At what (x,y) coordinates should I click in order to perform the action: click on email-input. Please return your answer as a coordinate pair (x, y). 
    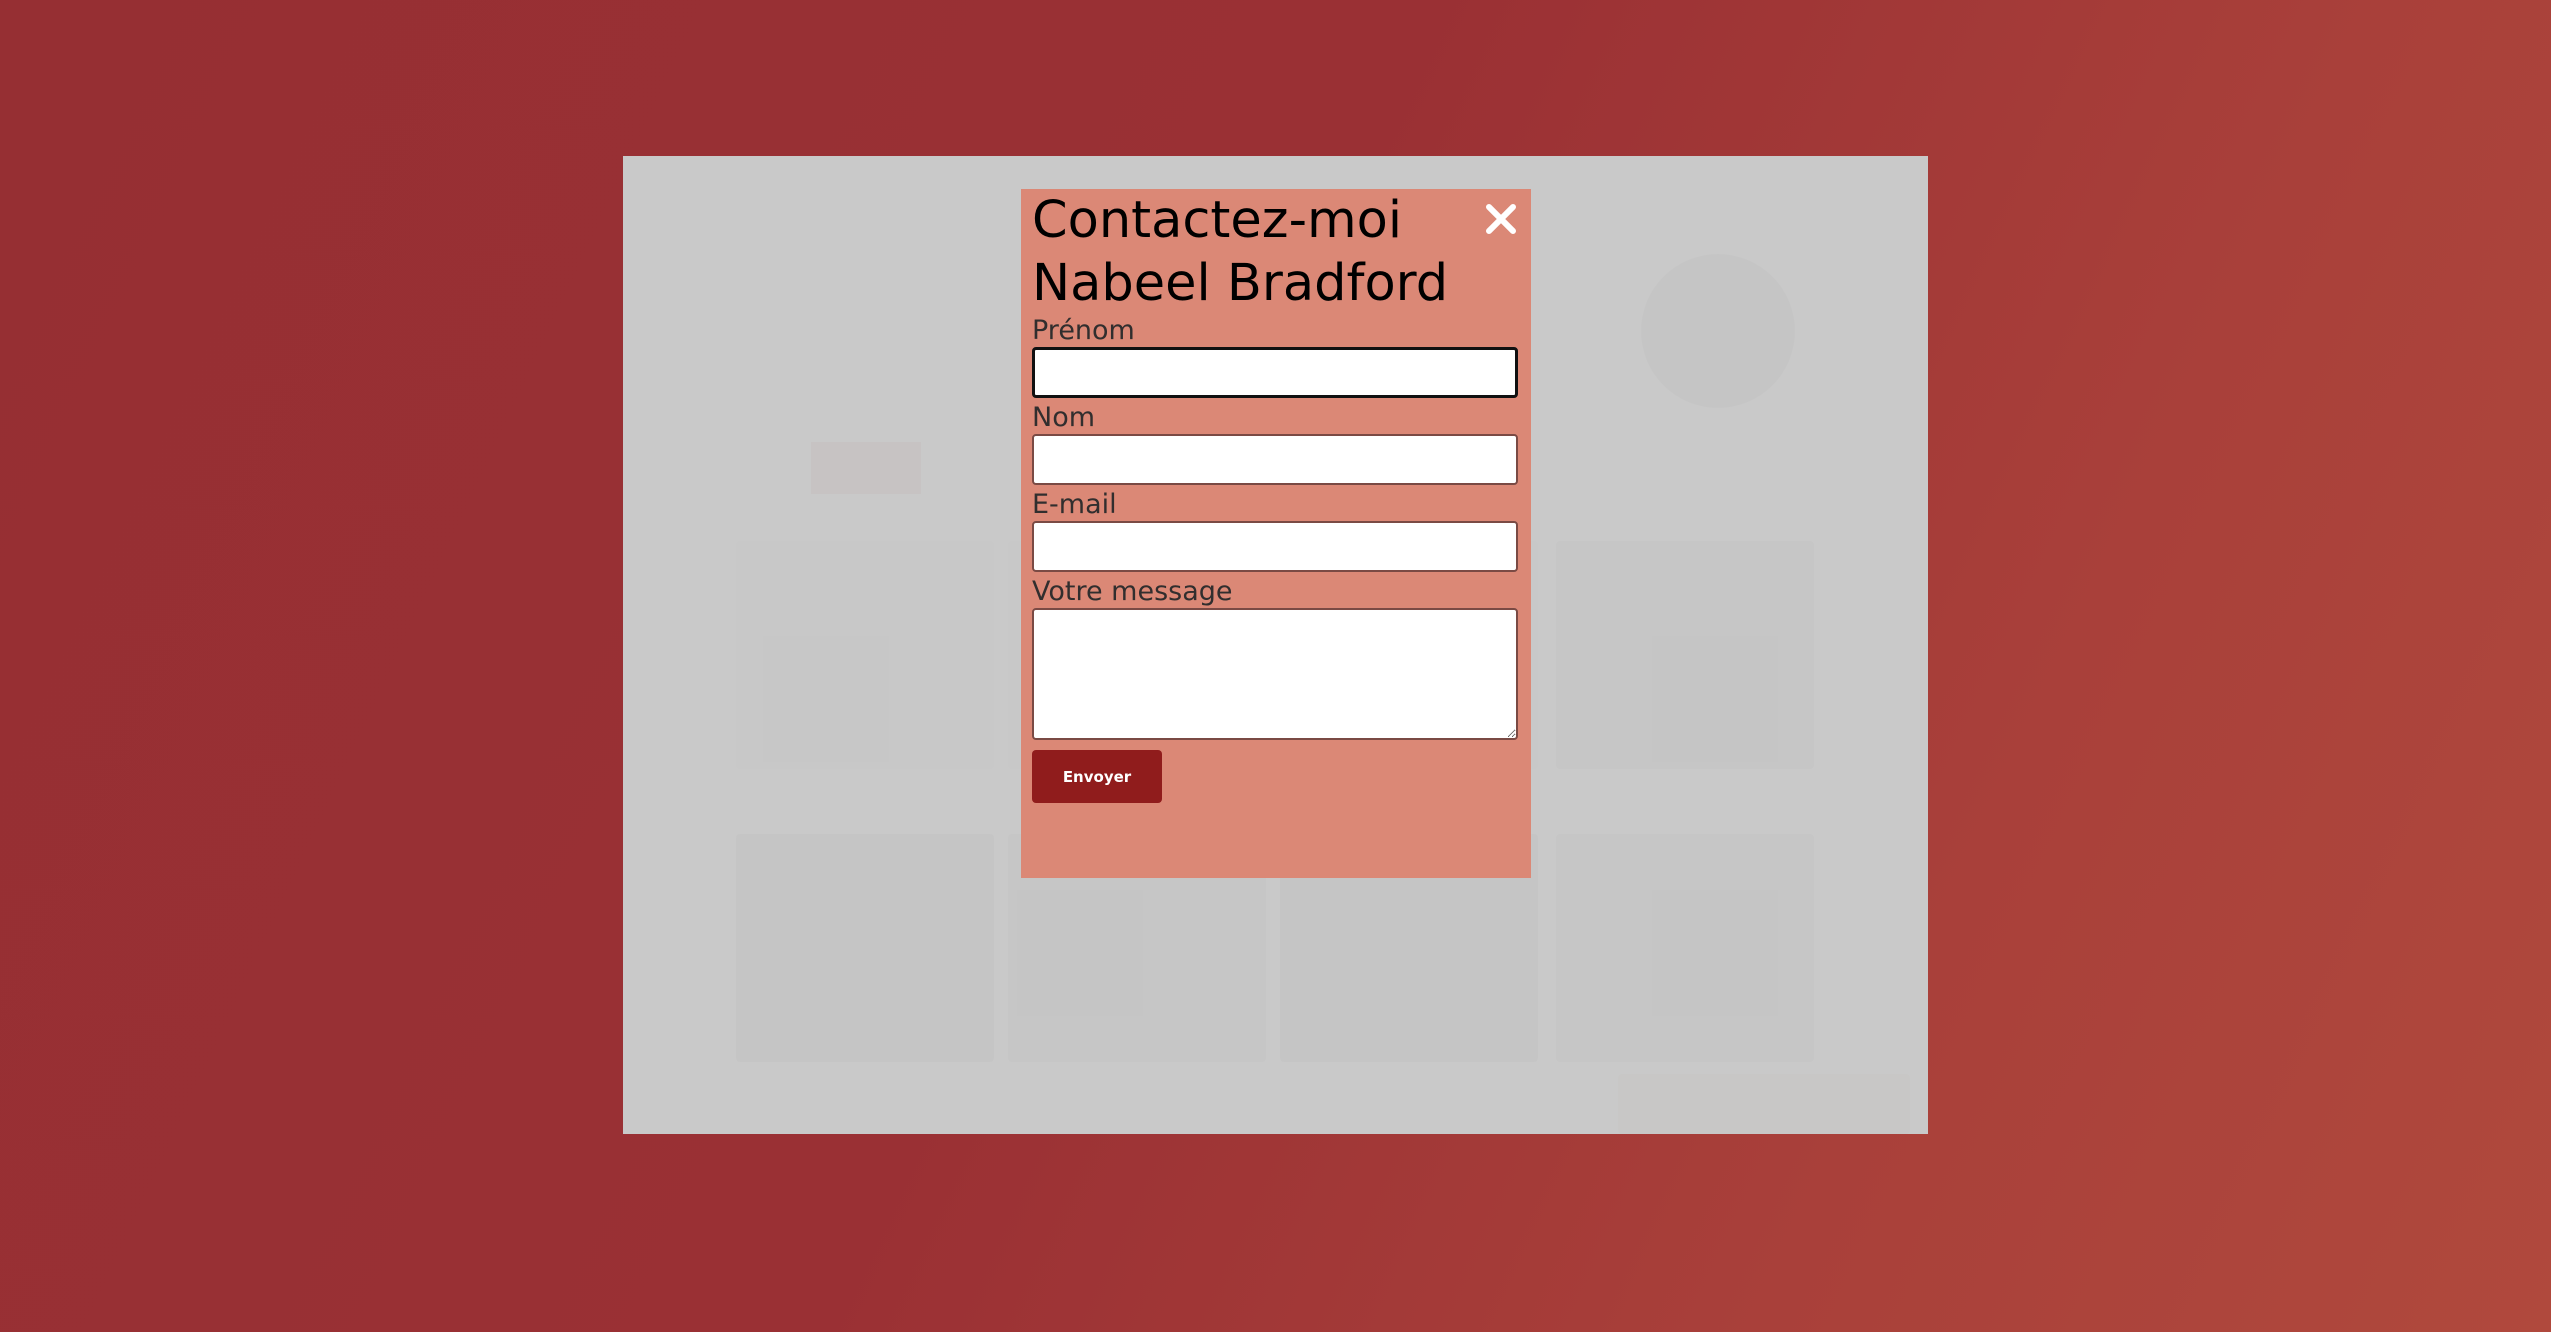
    Looking at the image, I should click on (1275, 546).